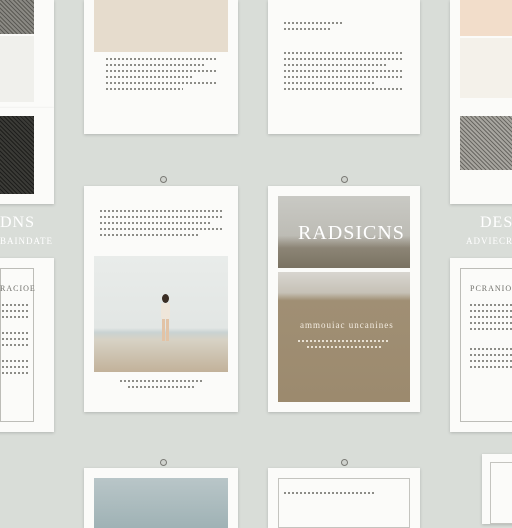 The image size is (512, 528). What do you see at coordinates (351, 233) in the screenshot?
I see `radsicns-title: RADSICNS` at bounding box center [351, 233].